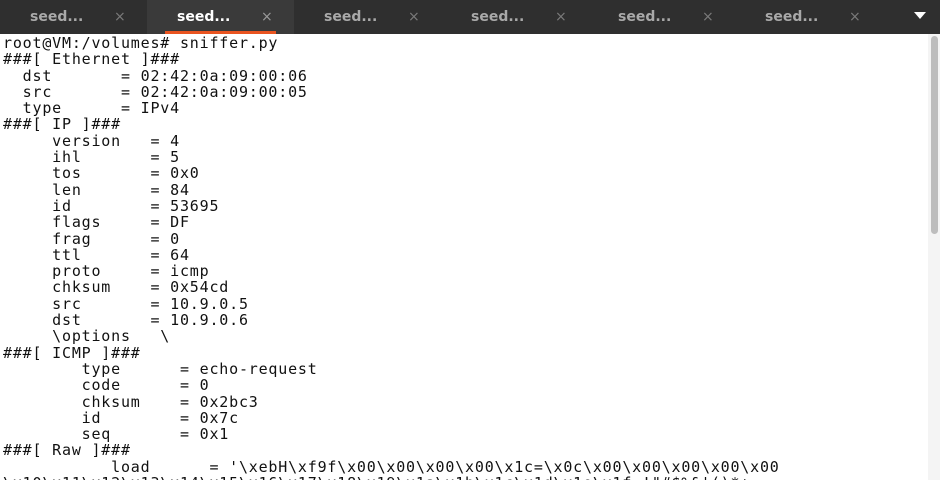 The height and width of the screenshot is (480, 940). I want to click on terminal-line: id = 53695, so click(111, 205).